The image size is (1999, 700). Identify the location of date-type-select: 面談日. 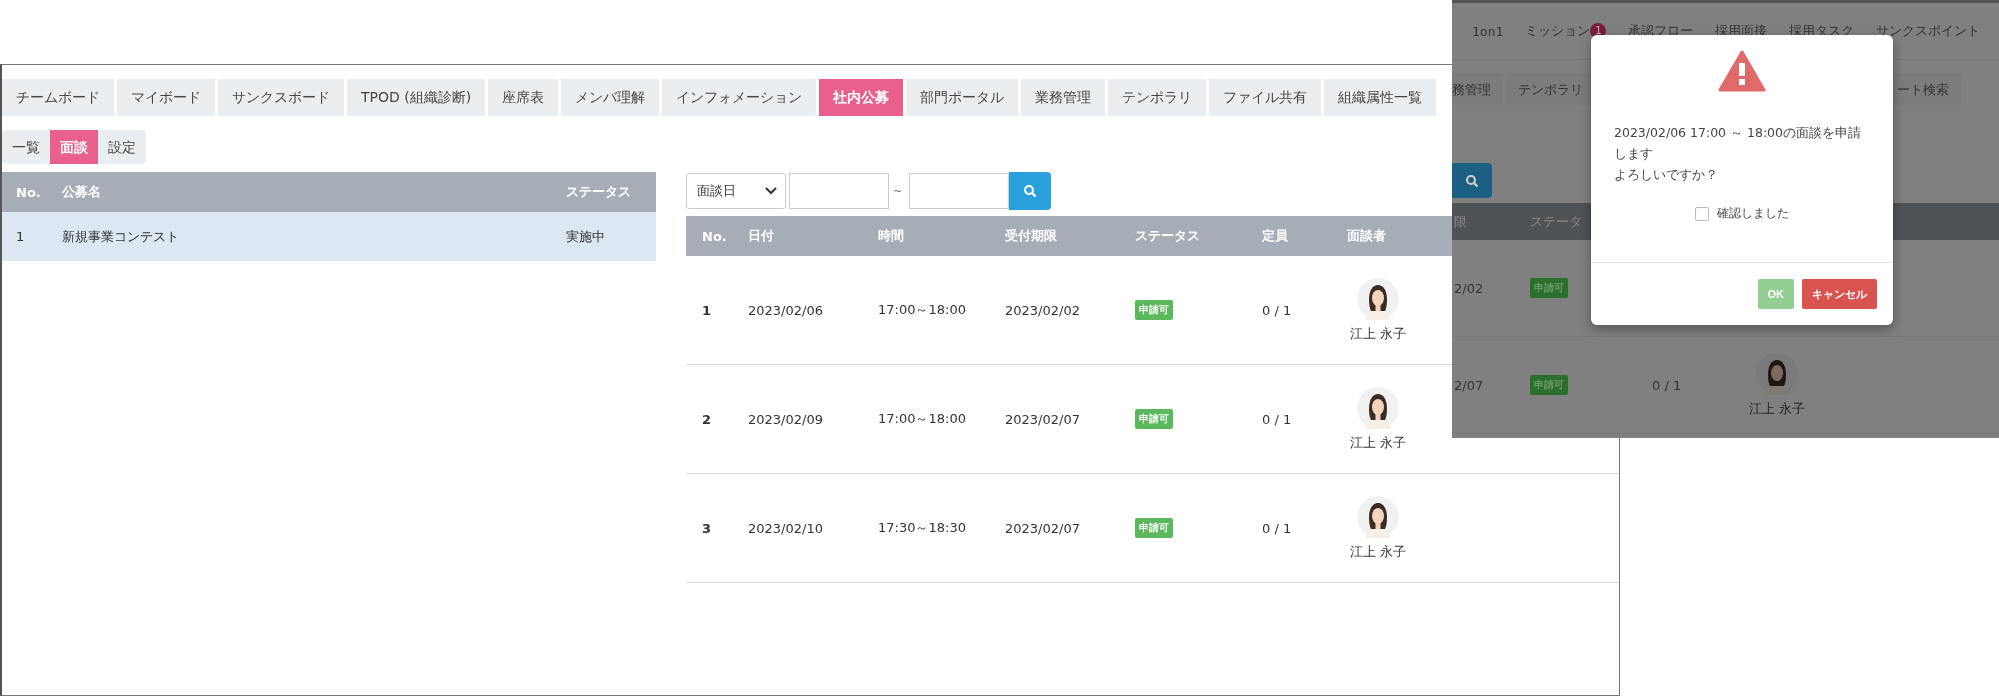
(736, 191).